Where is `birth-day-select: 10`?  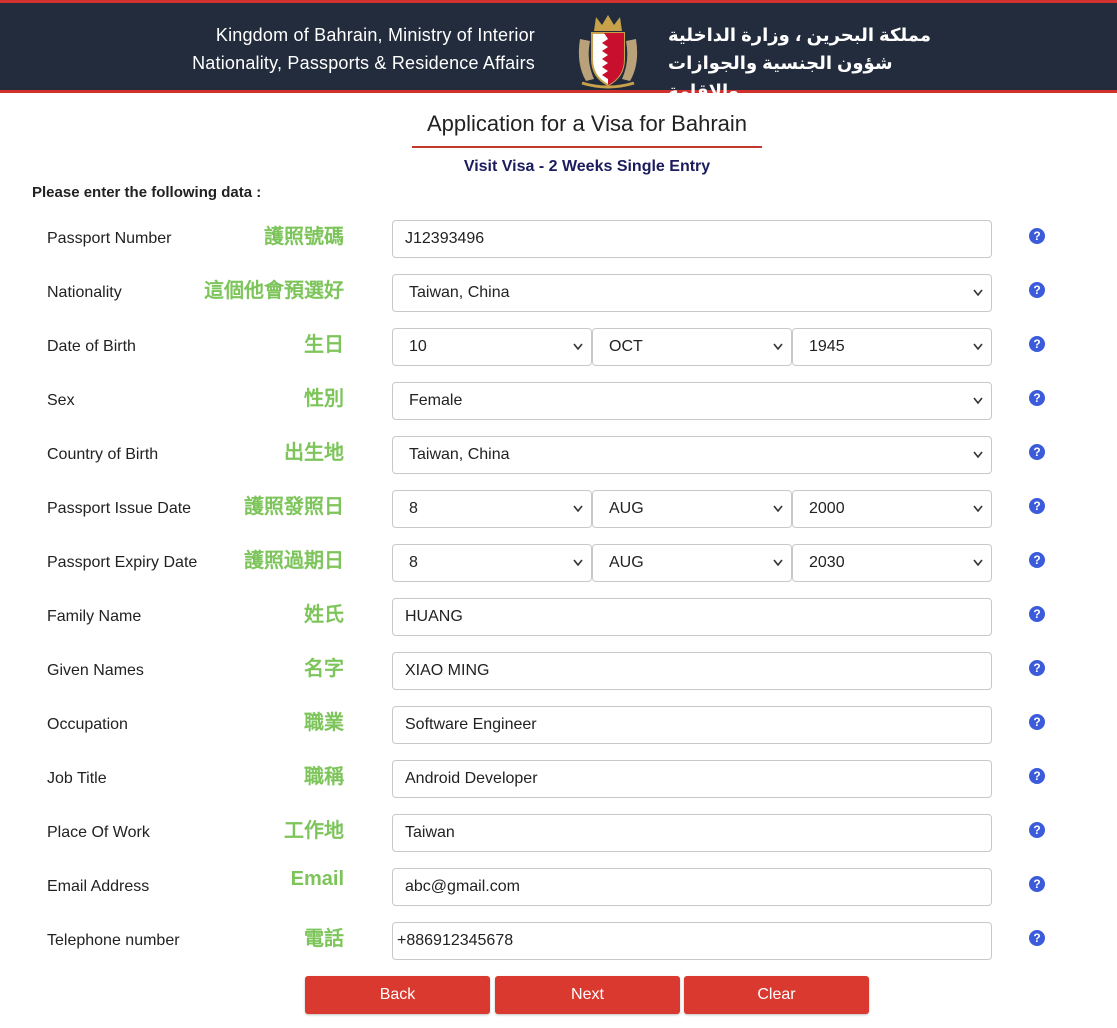
birth-day-select: 10 is located at coordinates (492, 347).